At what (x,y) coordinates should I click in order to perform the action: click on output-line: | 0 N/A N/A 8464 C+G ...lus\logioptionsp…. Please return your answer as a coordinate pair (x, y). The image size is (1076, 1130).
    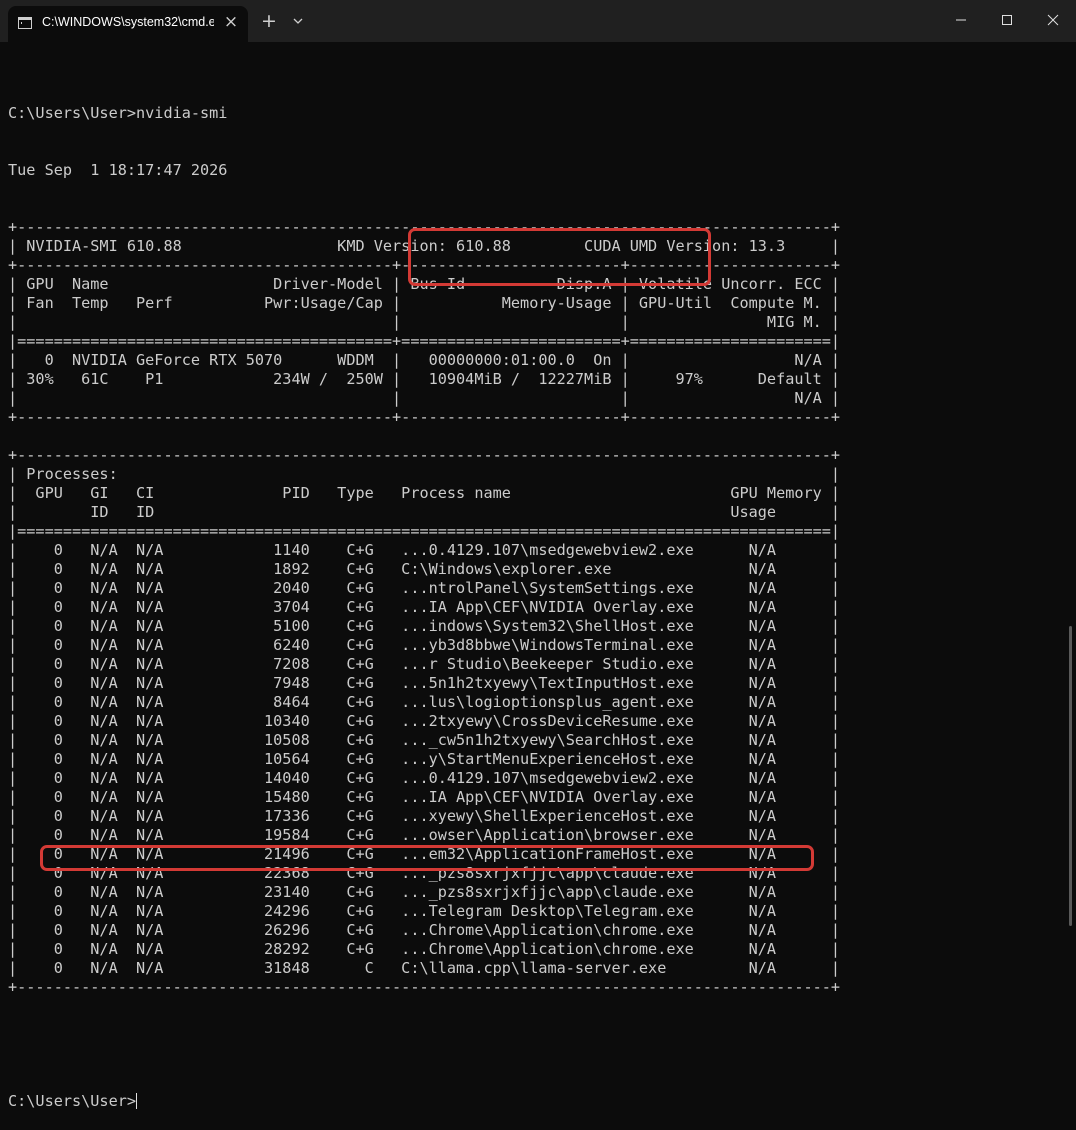
    Looking at the image, I should click on (424, 702).